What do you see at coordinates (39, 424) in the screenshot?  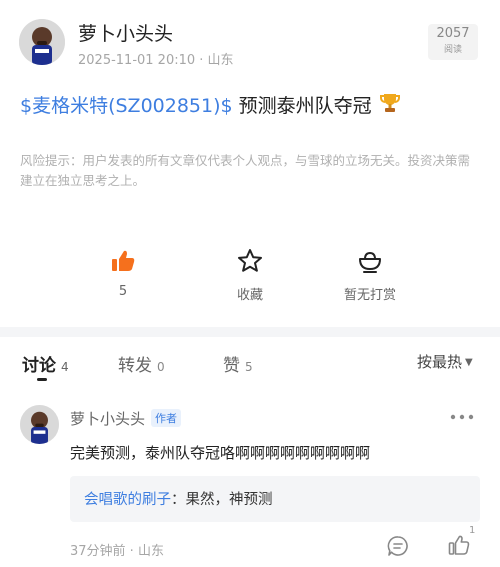 I see `comment-avatar` at bounding box center [39, 424].